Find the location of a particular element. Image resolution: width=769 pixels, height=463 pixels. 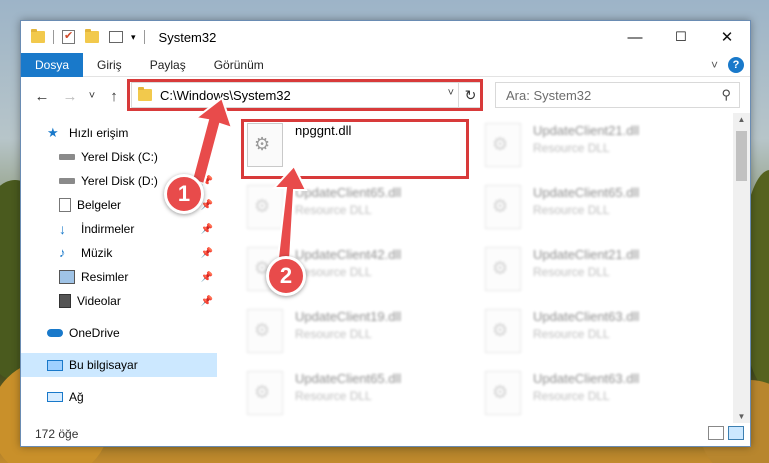

toolbar-dropdown-icon: ▾ is located at coordinates (133, 37).